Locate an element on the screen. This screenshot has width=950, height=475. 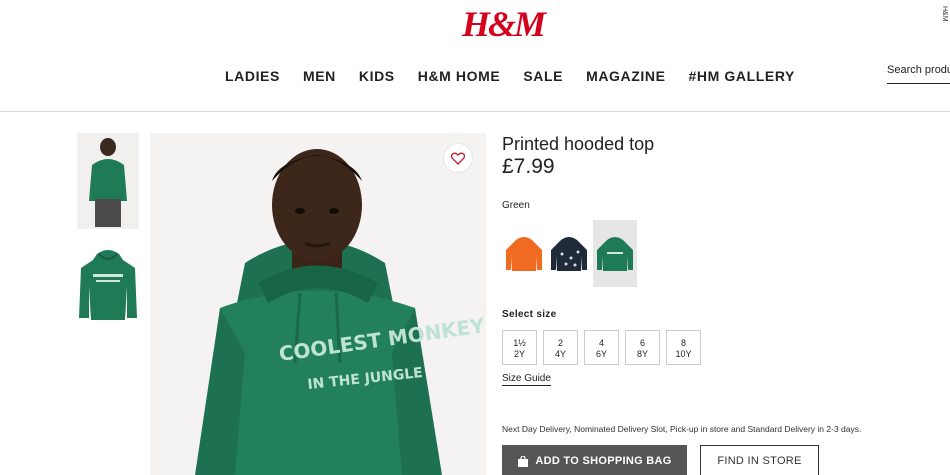
size-age-value: 1½ is located at coordinates (519, 343).